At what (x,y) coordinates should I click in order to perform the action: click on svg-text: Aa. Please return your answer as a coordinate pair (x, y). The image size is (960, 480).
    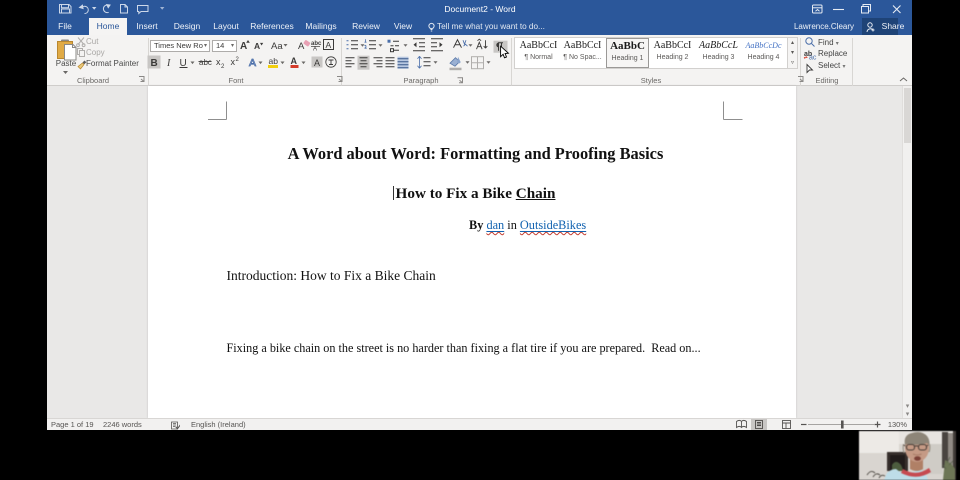
    Looking at the image, I should click on (277, 46).